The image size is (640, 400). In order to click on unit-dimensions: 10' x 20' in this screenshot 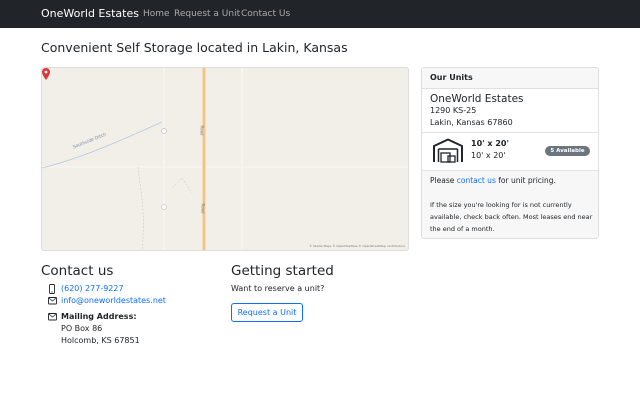, I will do `click(488, 155)`.